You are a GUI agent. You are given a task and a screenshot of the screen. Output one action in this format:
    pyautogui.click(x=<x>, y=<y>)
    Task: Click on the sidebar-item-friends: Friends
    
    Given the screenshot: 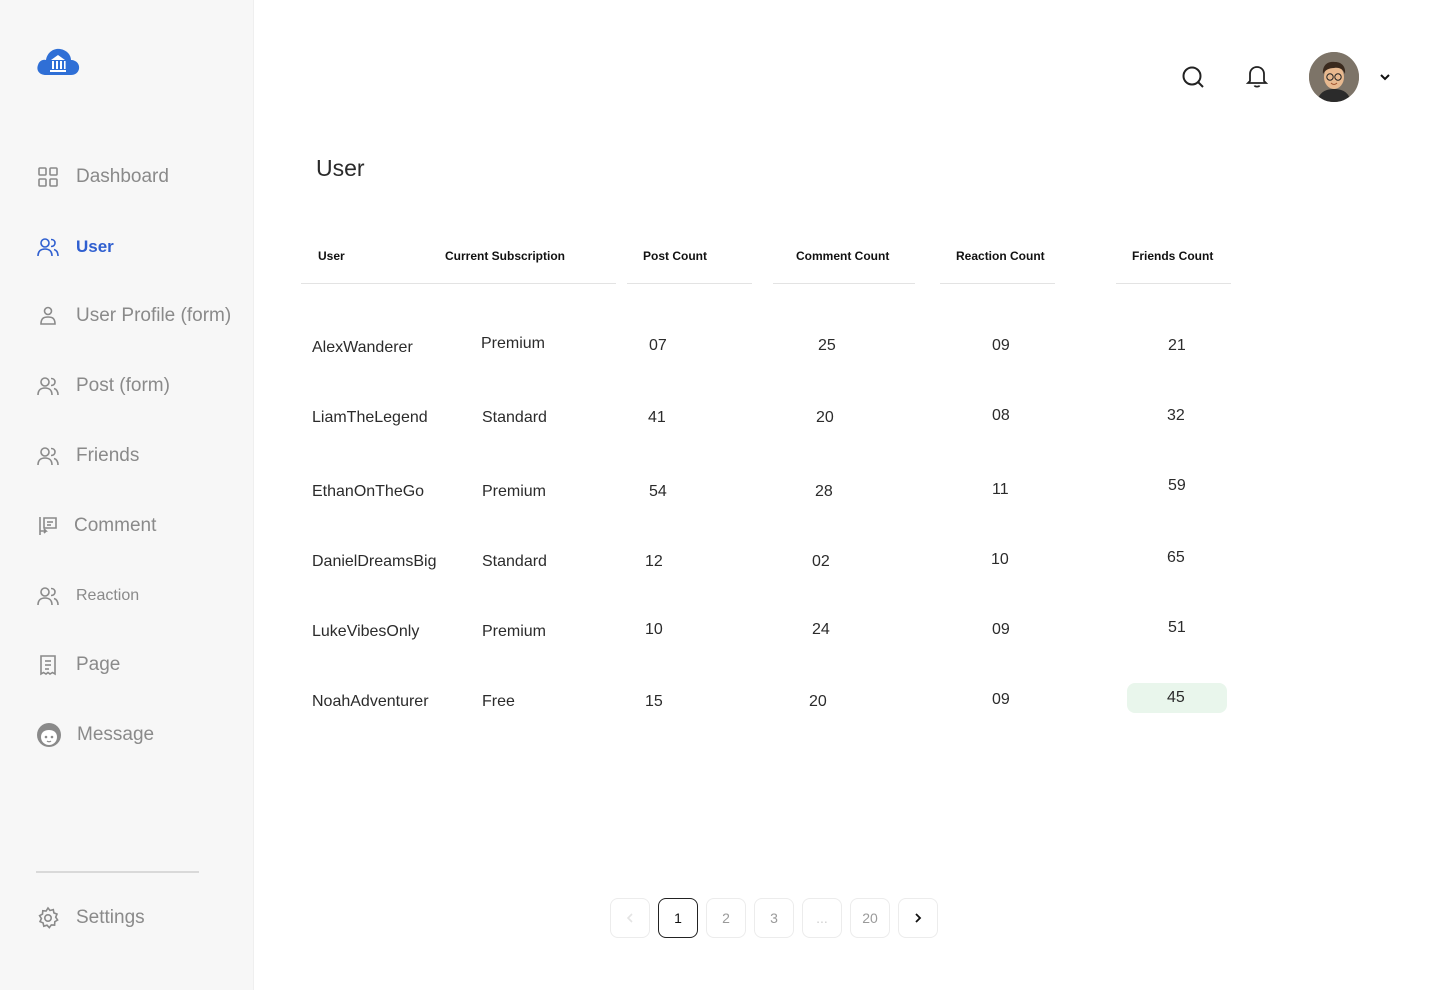 What is the action you would take?
    pyautogui.click(x=87, y=456)
    